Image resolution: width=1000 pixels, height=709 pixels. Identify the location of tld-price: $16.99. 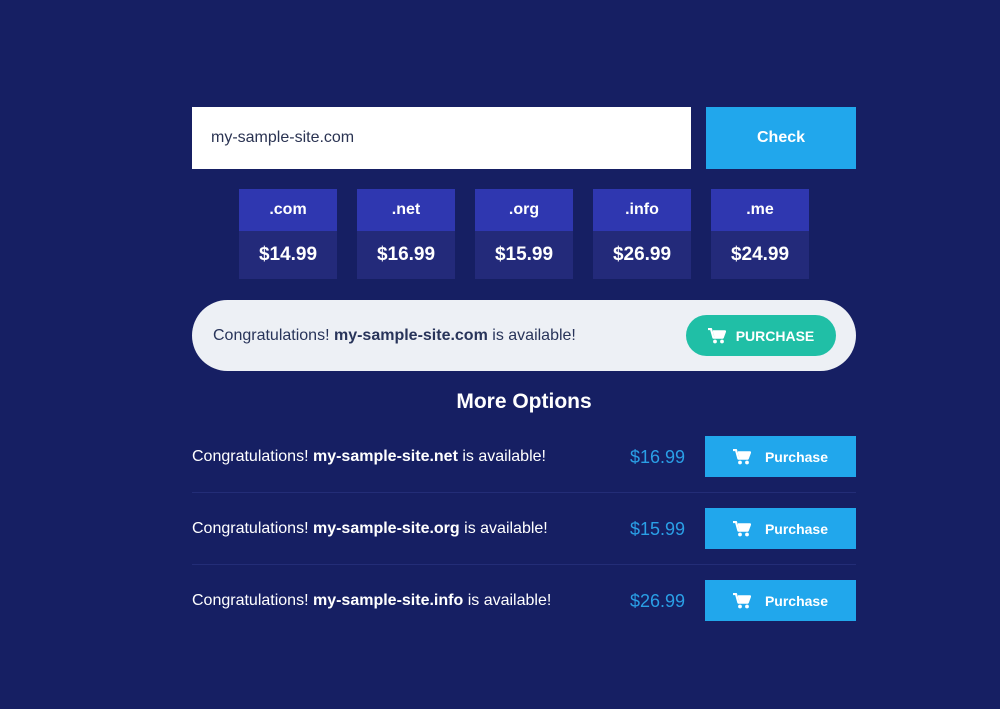
(406, 254).